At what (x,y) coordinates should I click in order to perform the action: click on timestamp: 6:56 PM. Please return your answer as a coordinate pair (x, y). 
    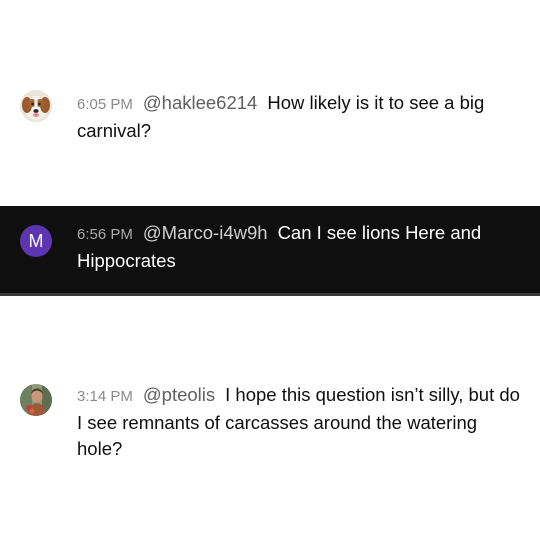
    Looking at the image, I should click on (105, 234).